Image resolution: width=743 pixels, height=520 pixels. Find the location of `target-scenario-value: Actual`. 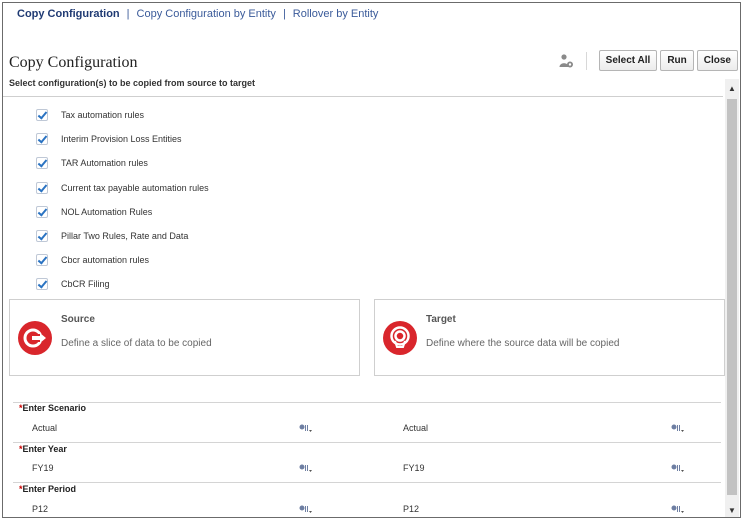

target-scenario-value: Actual is located at coordinates (415, 428).